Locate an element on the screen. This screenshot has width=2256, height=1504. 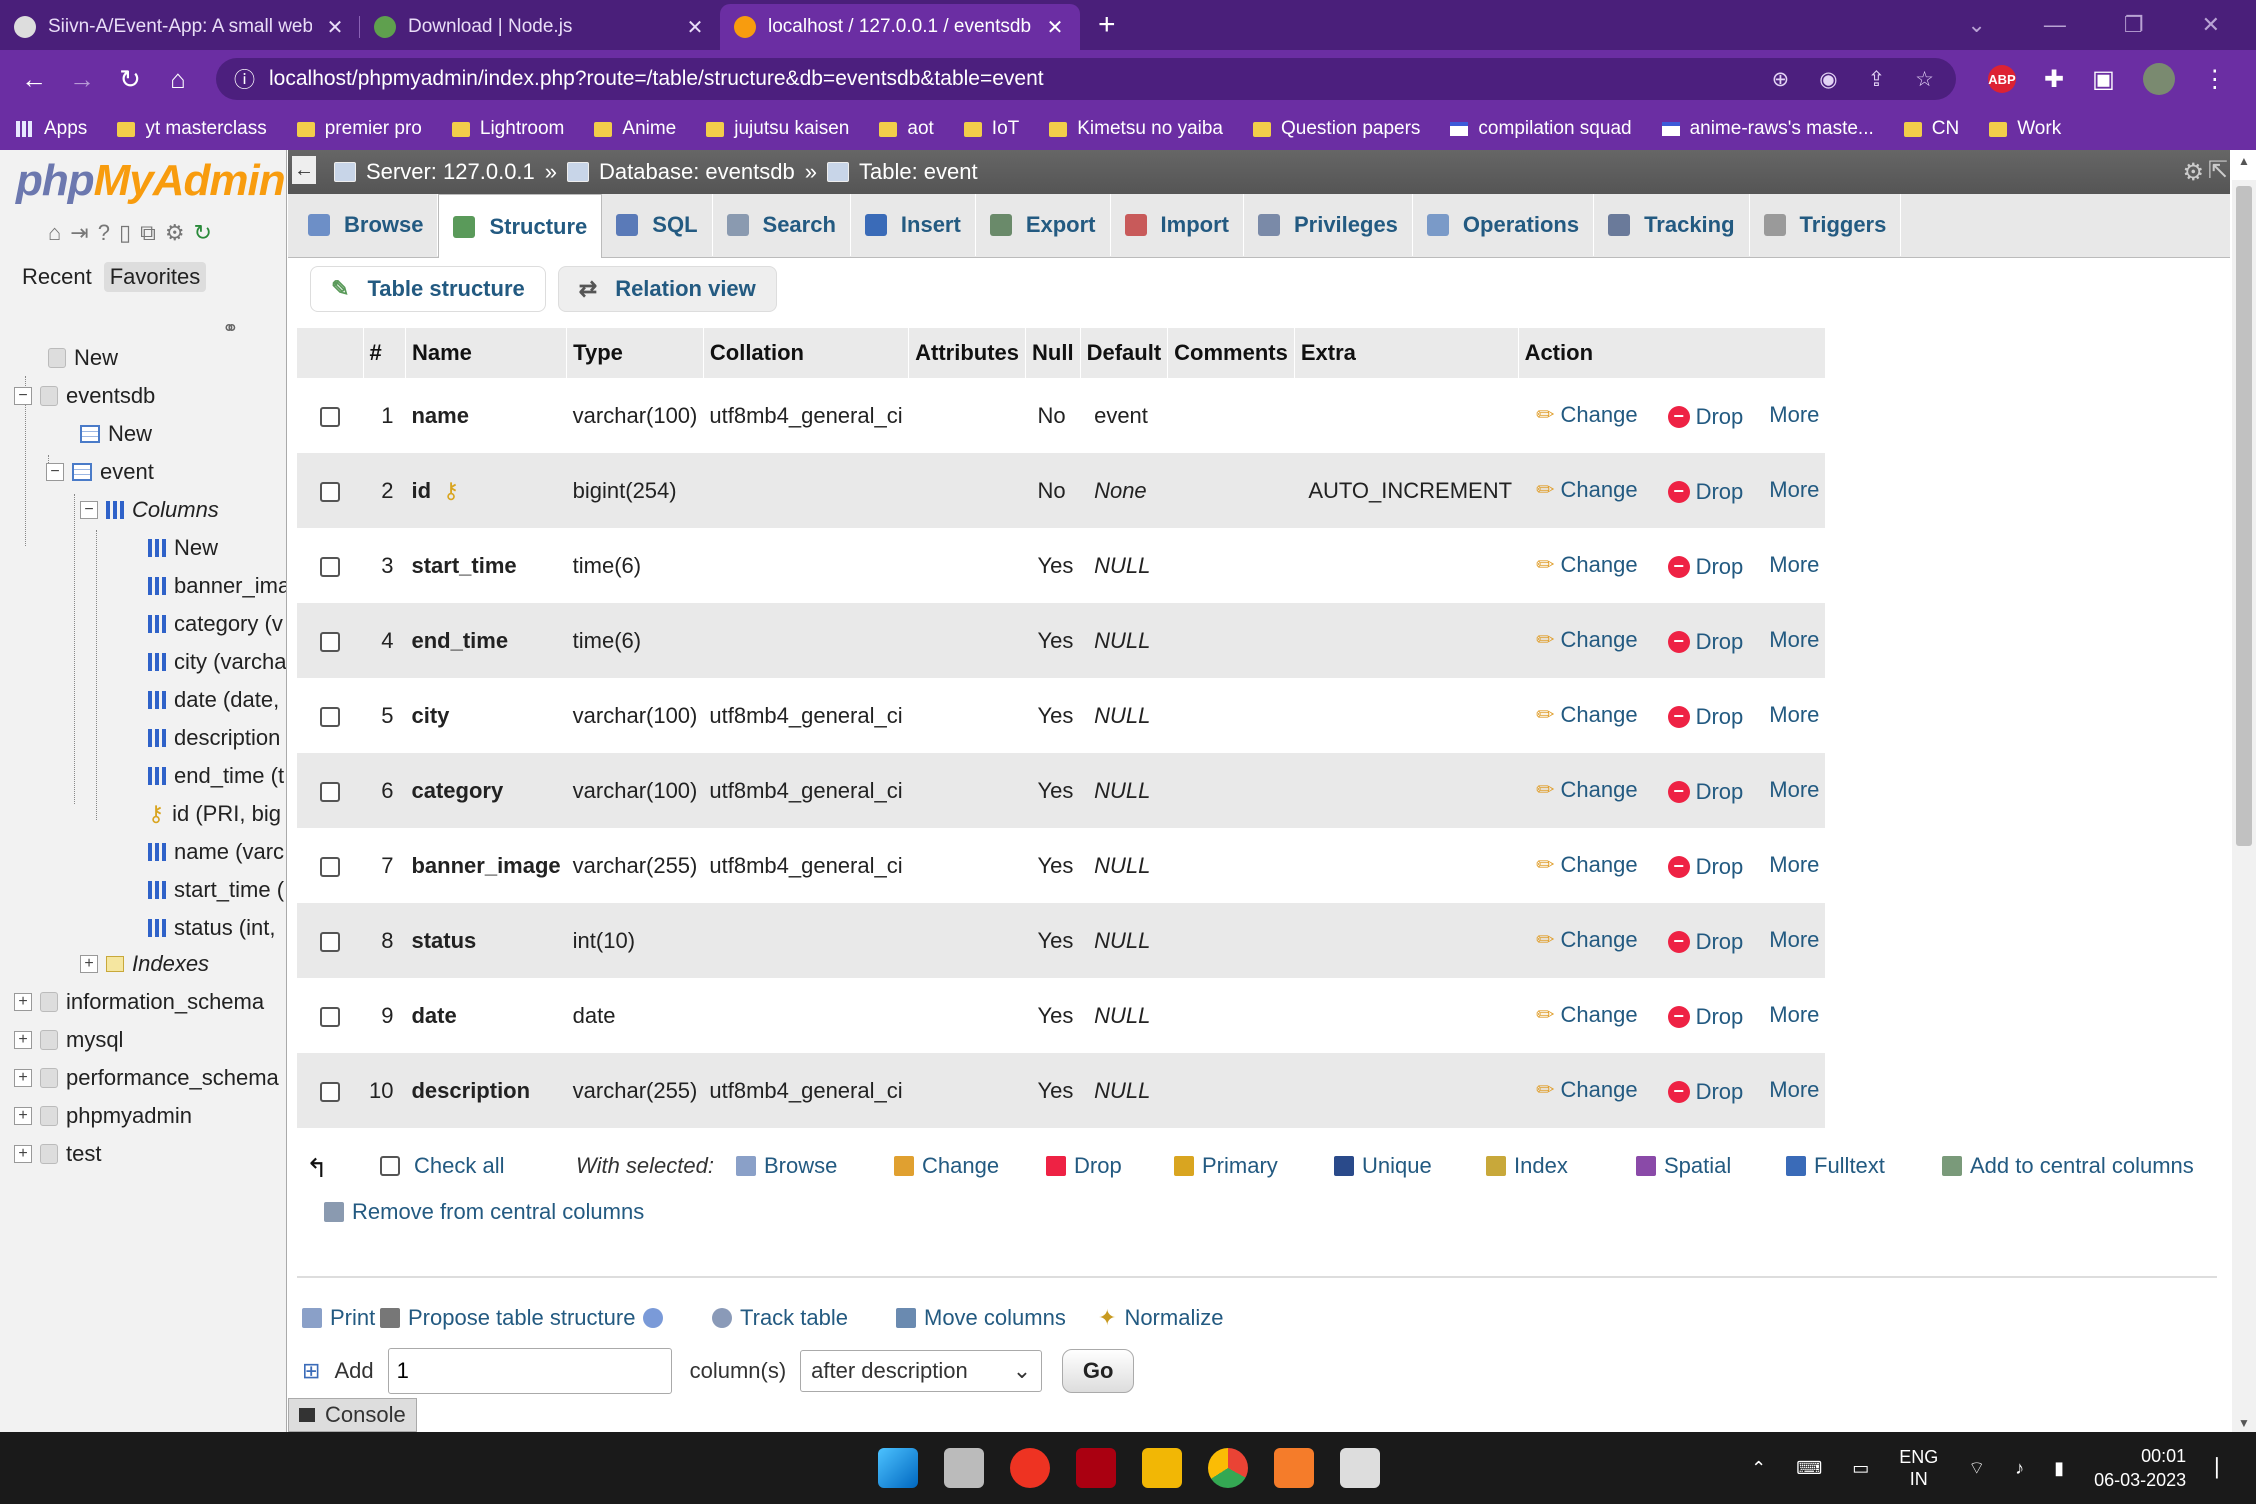
scroll-thumb is located at coordinates (2244, 516).